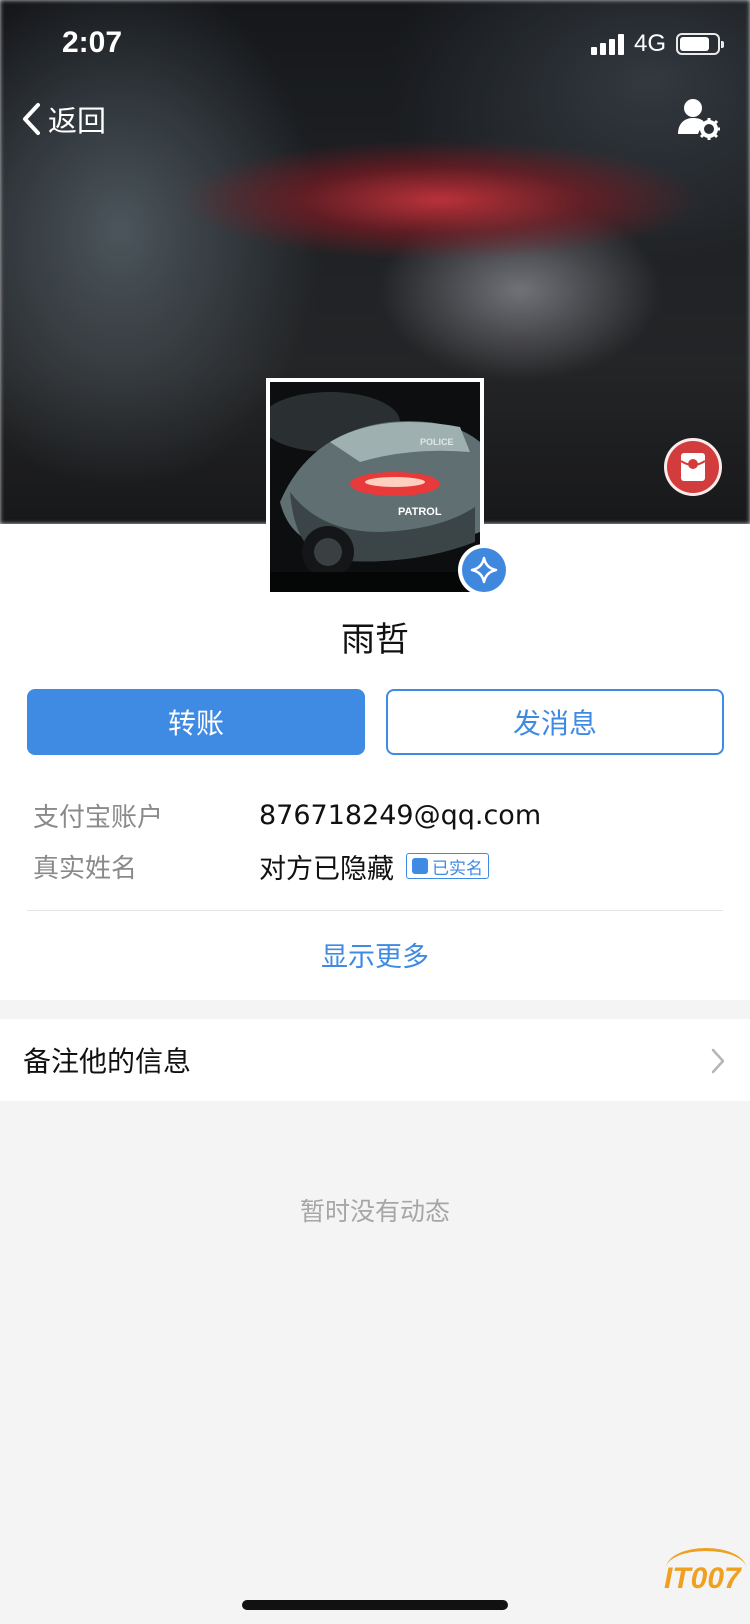  I want to click on realname-row: 真实姓名 对方已隐藏 已实名, so click(261, 866).